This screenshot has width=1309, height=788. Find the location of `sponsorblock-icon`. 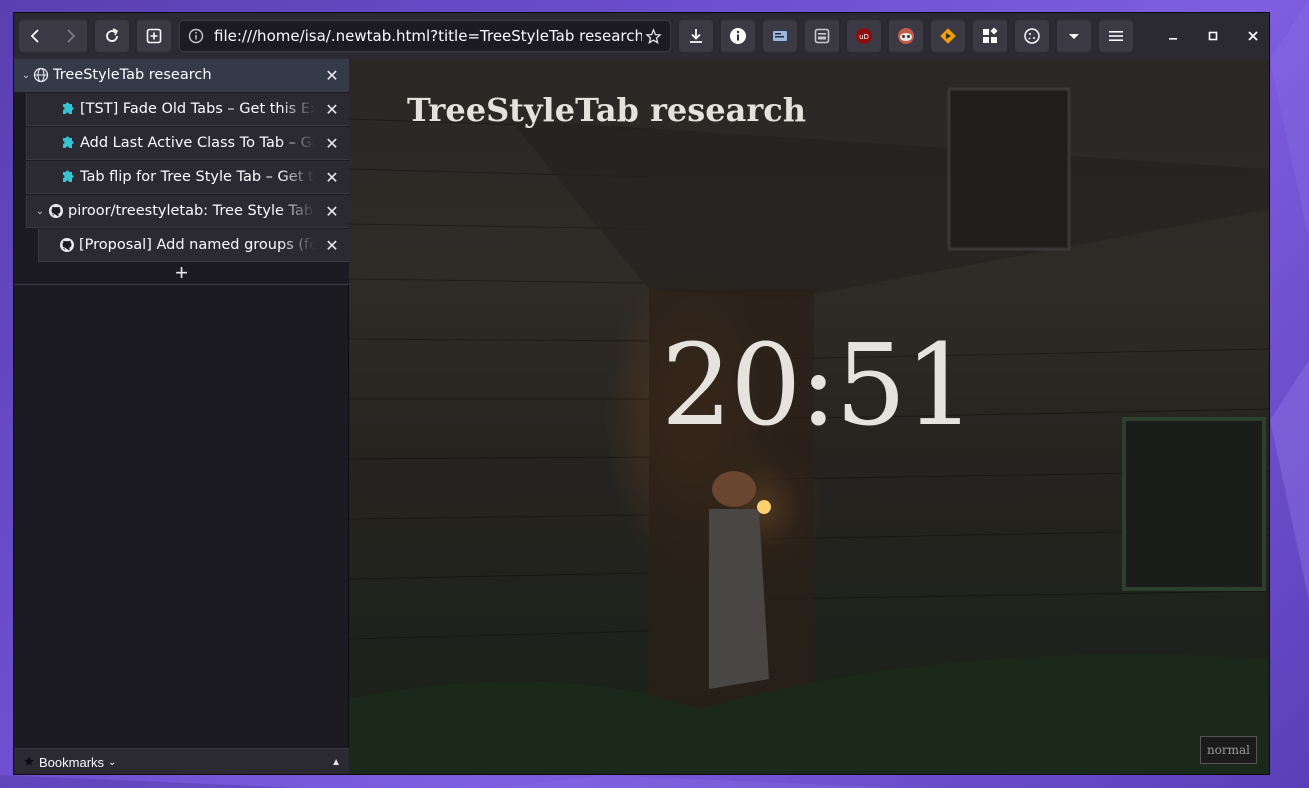

sponsorblock-icon is located at coordinates (948, 36).